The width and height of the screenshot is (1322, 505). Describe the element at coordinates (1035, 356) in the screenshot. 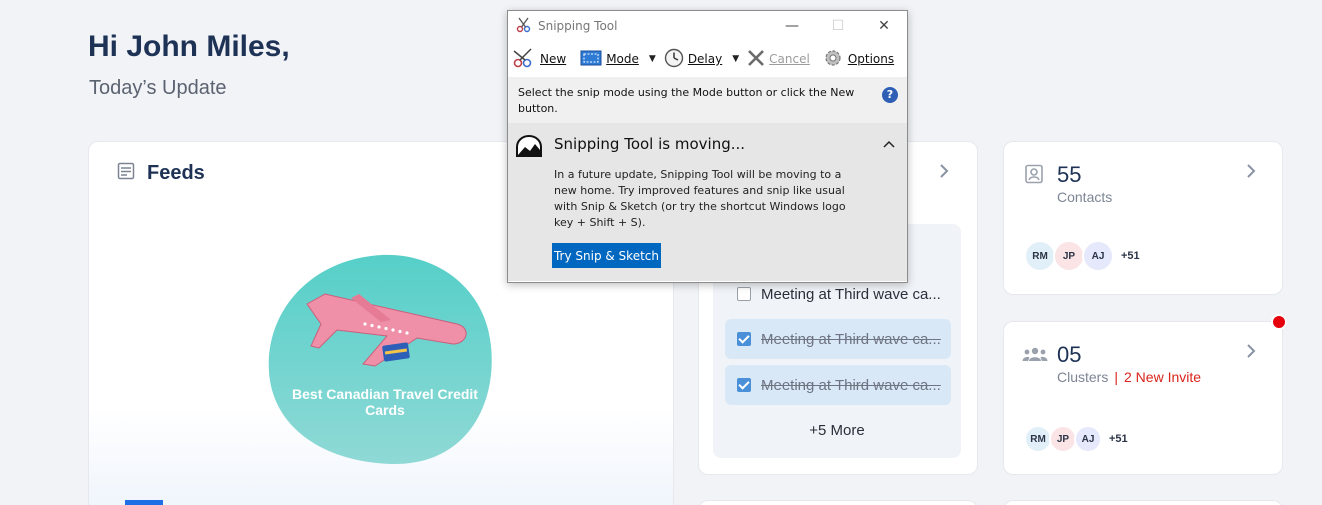

I see `group-icon` at that location.